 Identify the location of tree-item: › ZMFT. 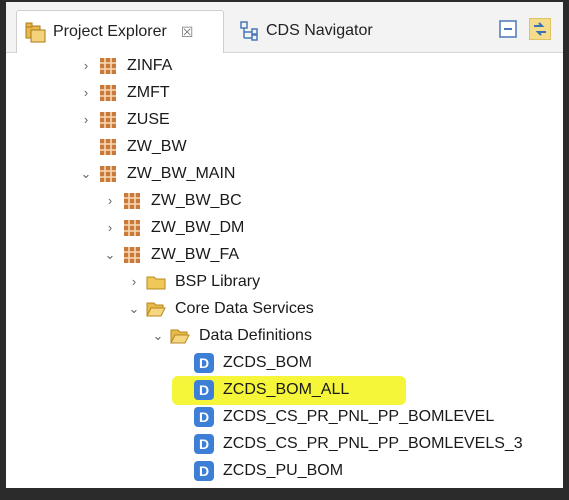
(125, 92).